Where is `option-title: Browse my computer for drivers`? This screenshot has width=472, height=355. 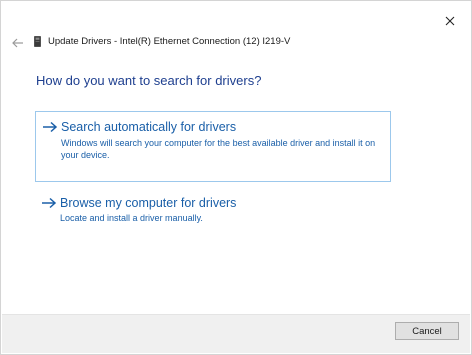 option-title: Browse my computer for drivers is located at coordinates (148, 203).